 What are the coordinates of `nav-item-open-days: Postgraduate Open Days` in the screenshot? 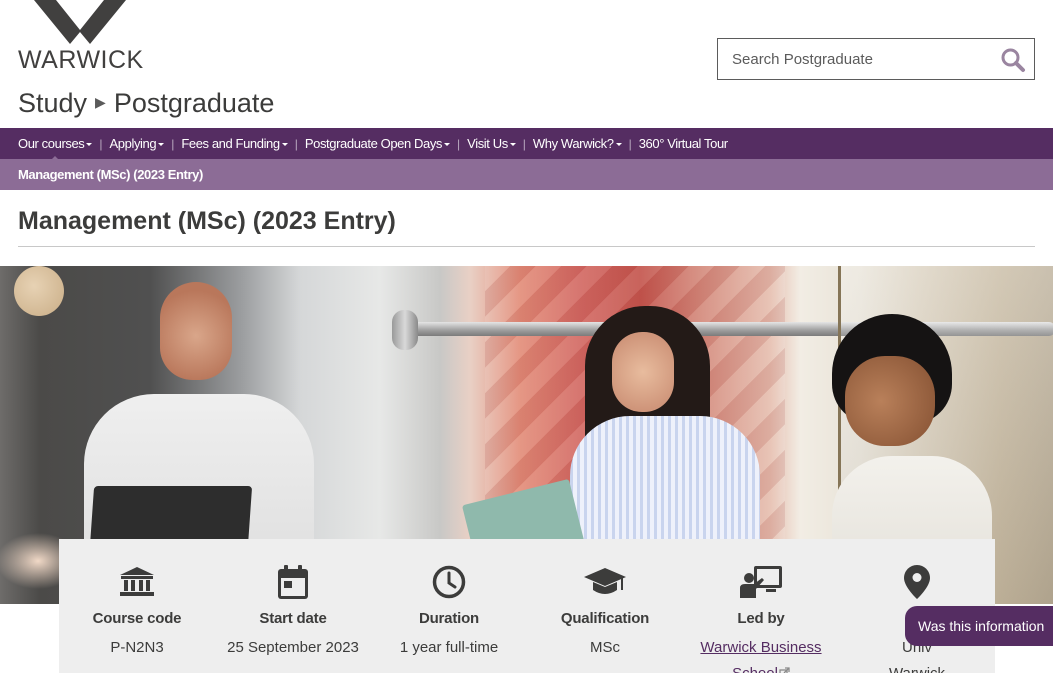 It's located at (377, 143).